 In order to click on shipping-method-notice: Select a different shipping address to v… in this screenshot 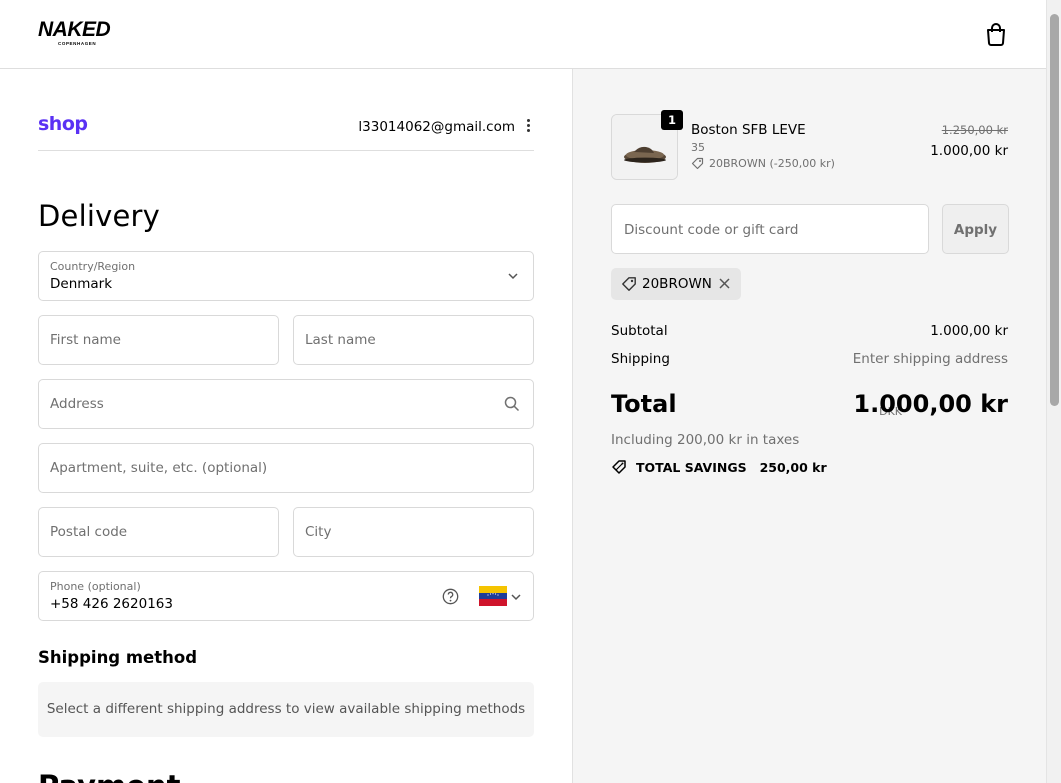, I will do `click(286, 709)`.